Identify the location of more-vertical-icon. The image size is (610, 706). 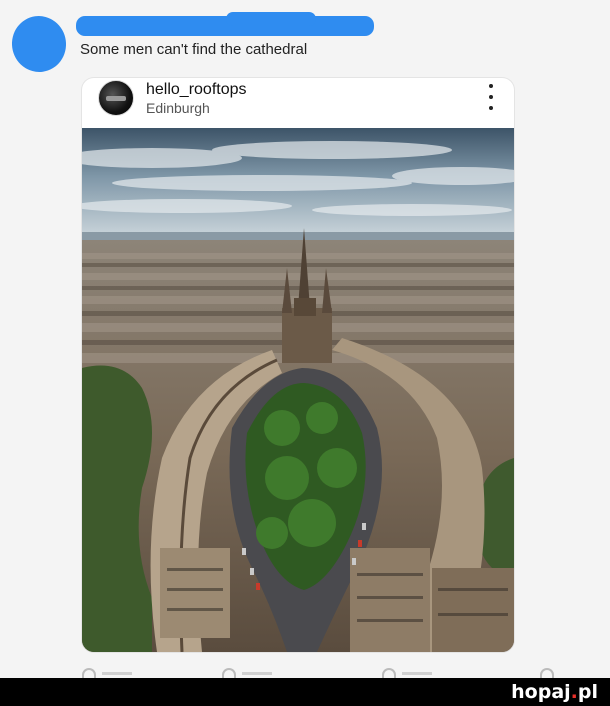
(491, 97).